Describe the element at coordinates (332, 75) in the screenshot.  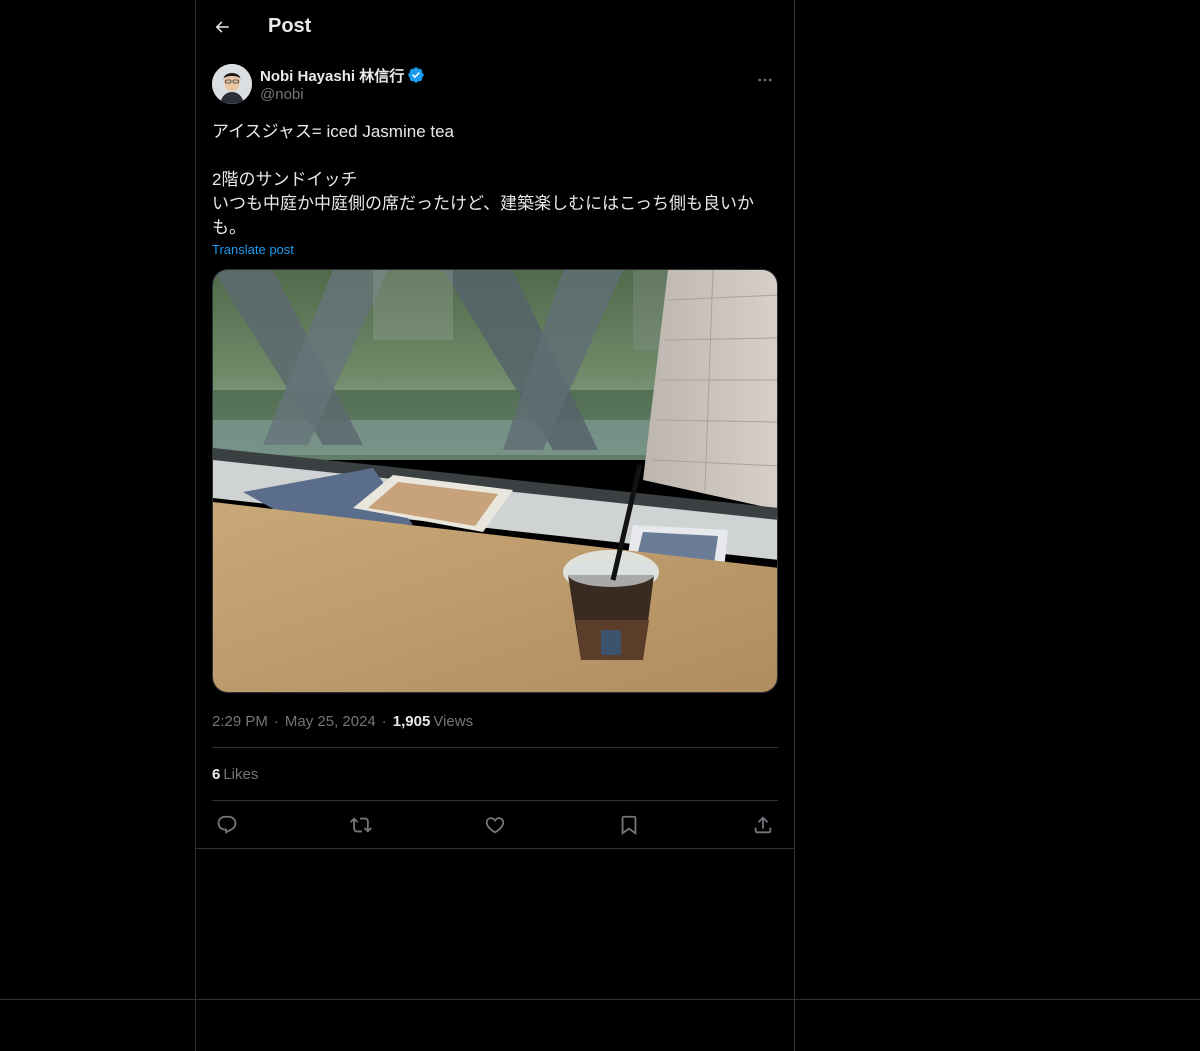
I see `author-display-name: Nobi Hayashi 林信行` at that location.